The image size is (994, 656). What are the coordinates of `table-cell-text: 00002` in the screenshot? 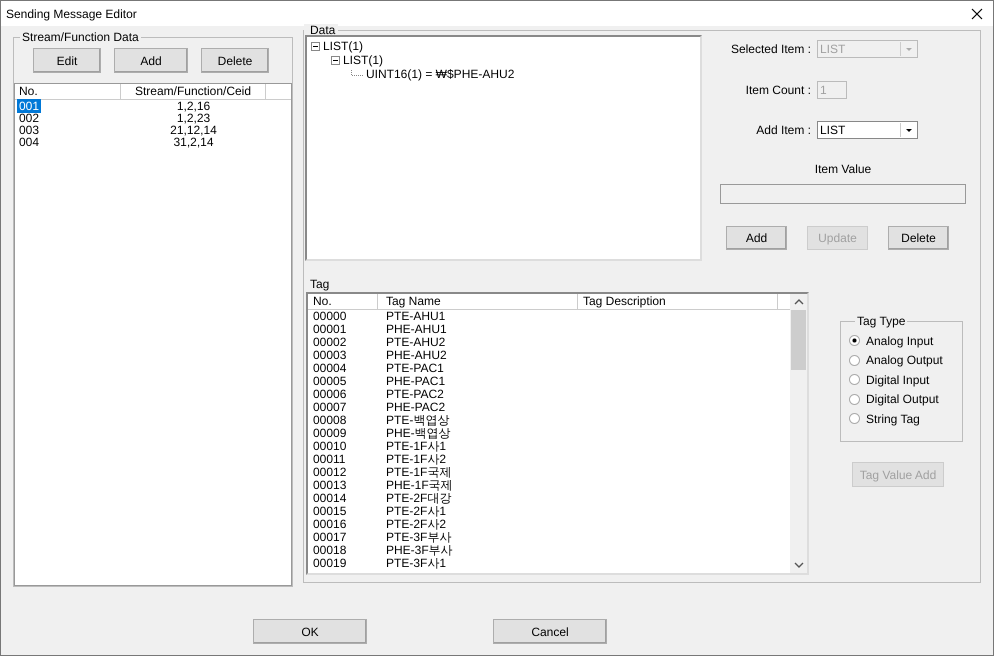 It's located at (330, 342).